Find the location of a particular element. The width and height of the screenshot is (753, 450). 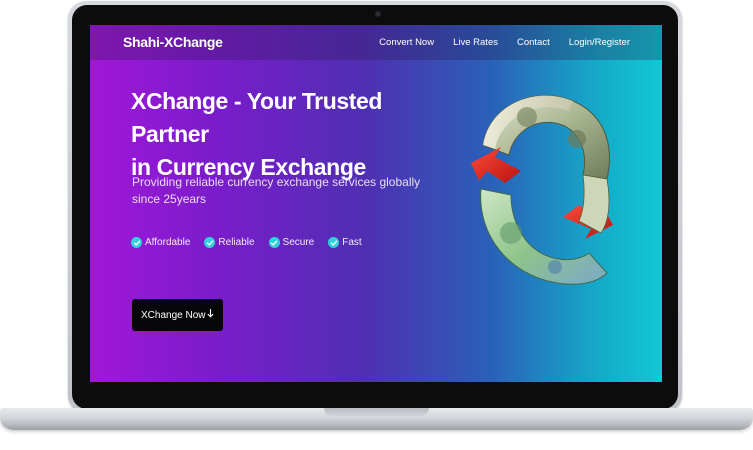

xchange-now-button: XChange Now is located at coordinates (178, 315).